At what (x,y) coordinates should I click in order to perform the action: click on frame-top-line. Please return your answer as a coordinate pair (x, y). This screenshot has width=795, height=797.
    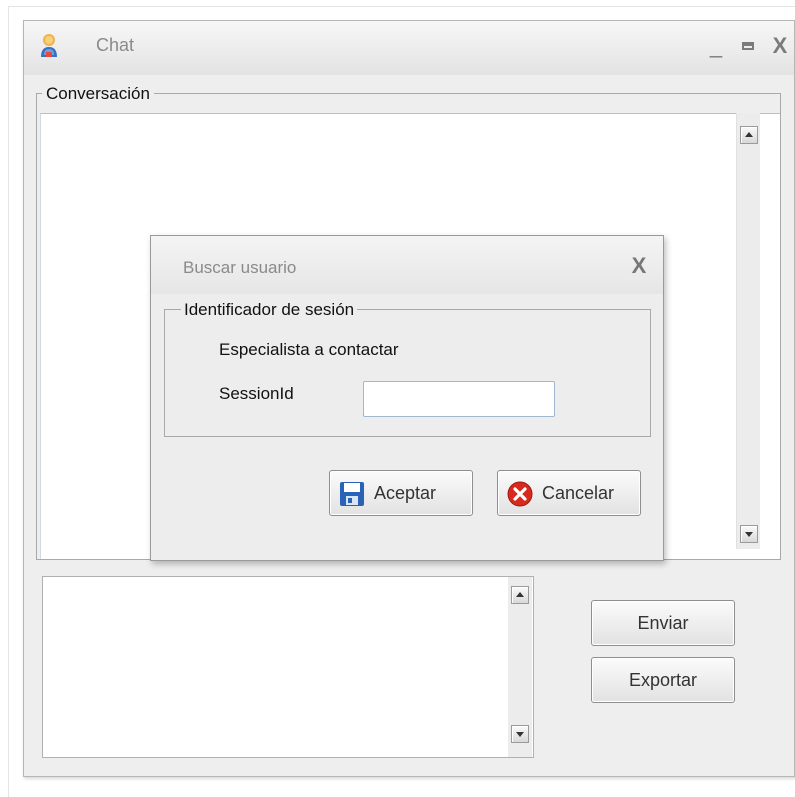
    Looking at the image, I should click on (401, 6).